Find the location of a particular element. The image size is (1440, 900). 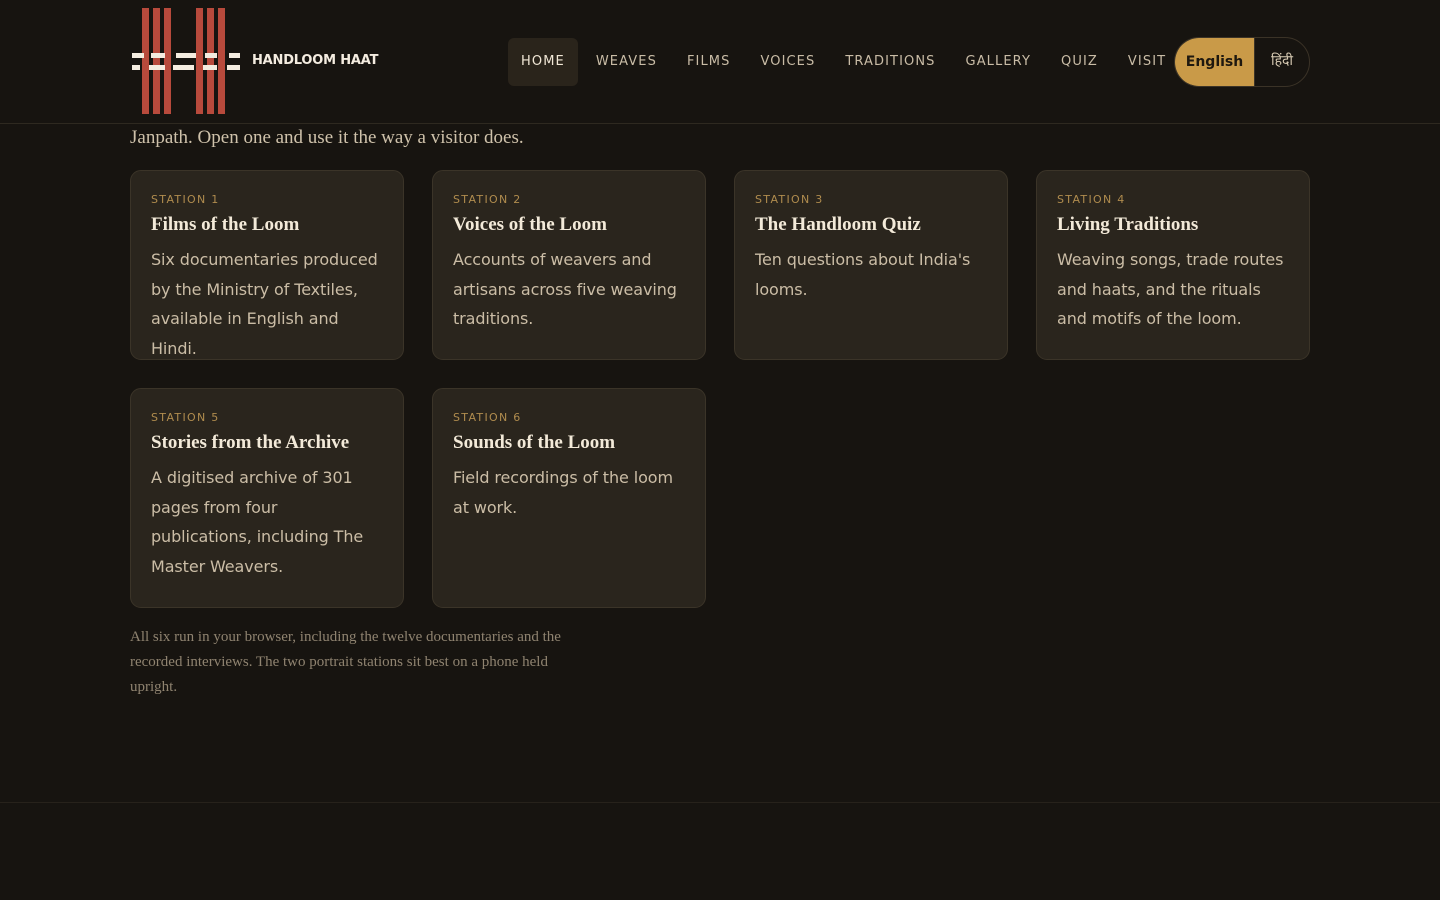

station-title: Films of the Loom is located at coordinates (225, 224).